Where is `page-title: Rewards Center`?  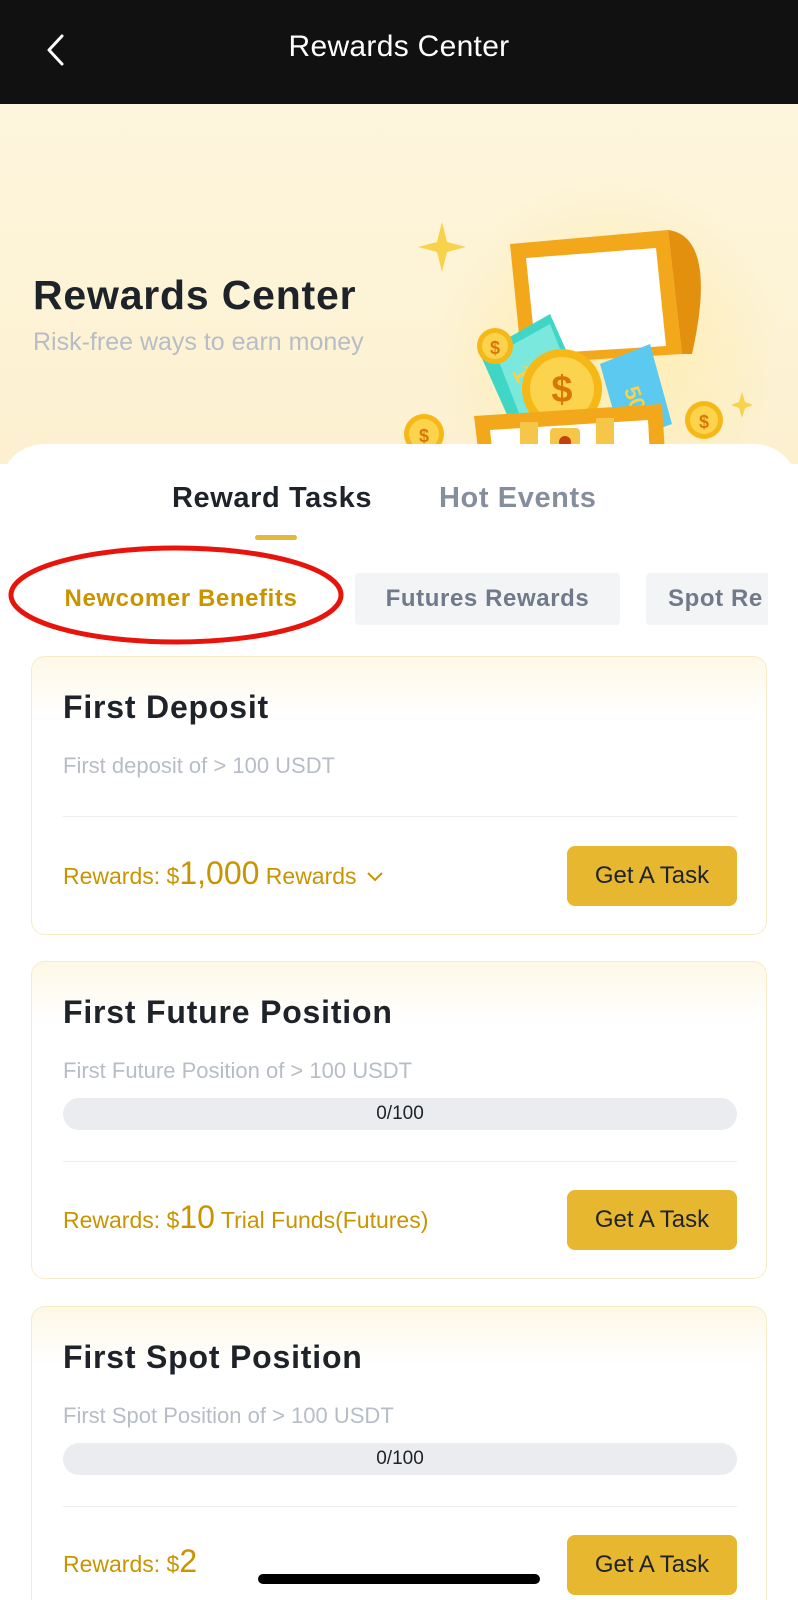
page-title: Rewards Center is located at coordinates (399, 46).